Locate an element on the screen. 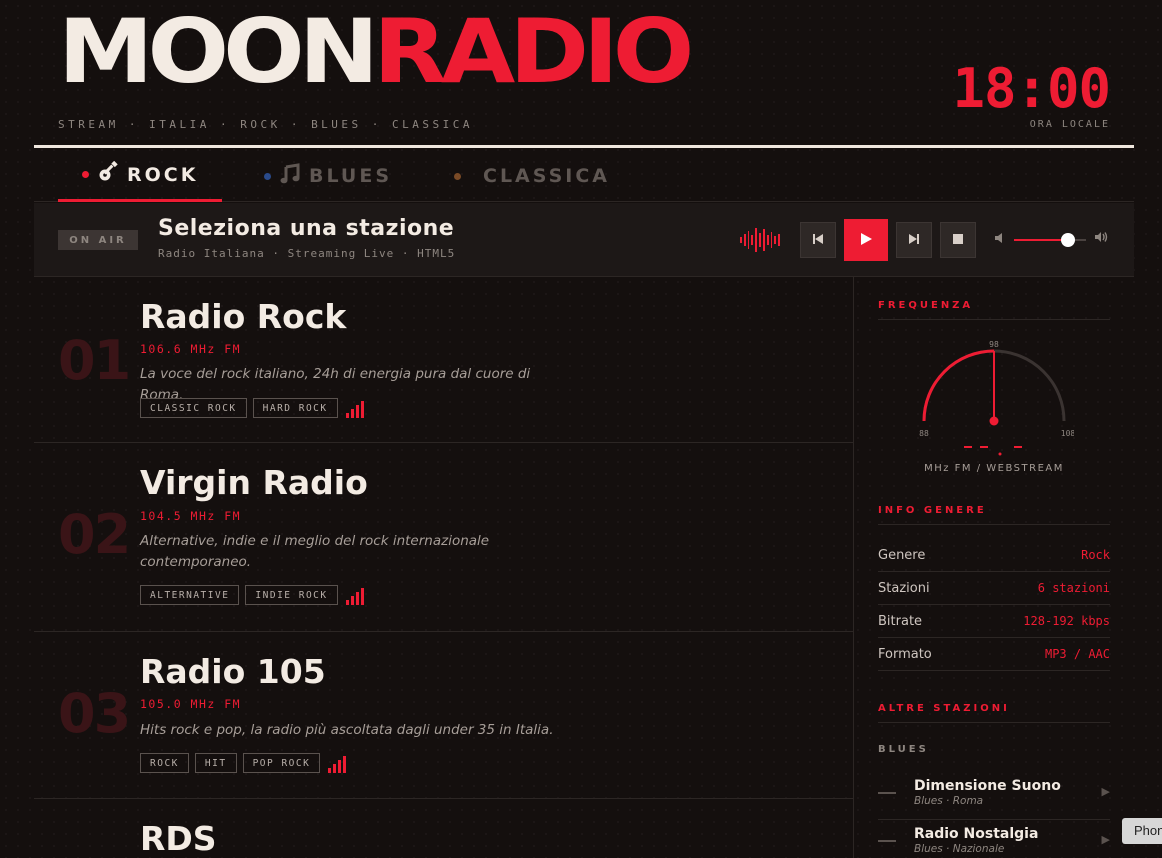  info-value: Rock is located at coordinates (1095, 555).